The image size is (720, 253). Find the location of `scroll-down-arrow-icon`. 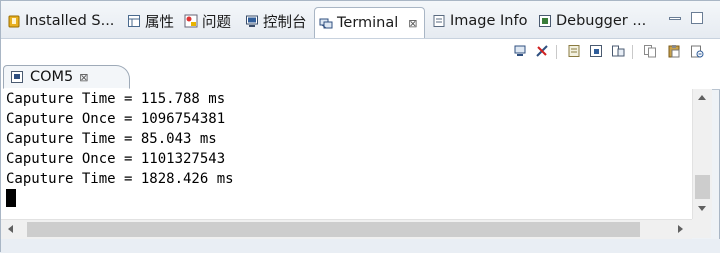

scroll-down-arrow-icon is located at coordinates (702, 208).